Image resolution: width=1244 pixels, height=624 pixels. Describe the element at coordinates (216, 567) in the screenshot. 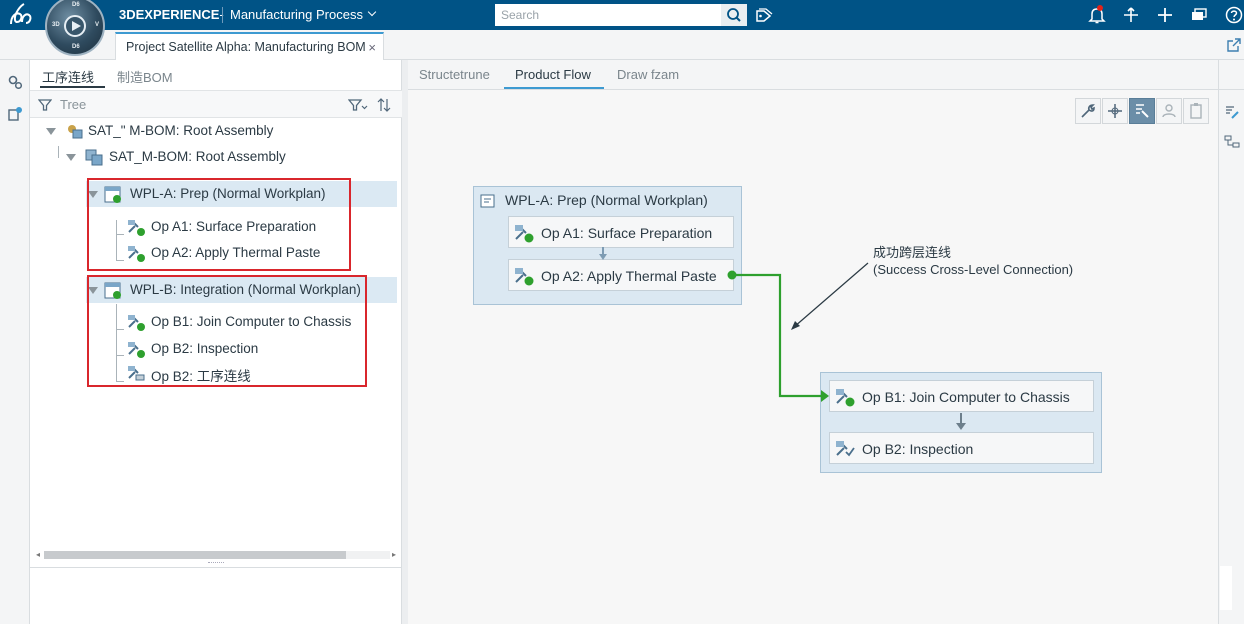

I see `panel-divider` at that location.